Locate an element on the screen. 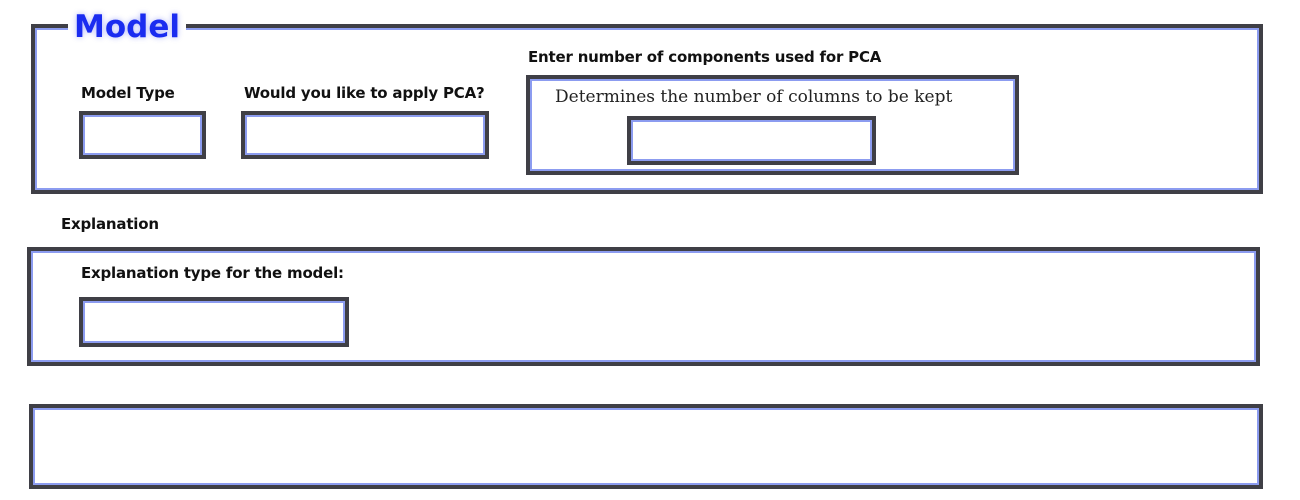 The width and height of the screenshot is (1300, 500). explanation-type-input is located at coordinates (214, 322).